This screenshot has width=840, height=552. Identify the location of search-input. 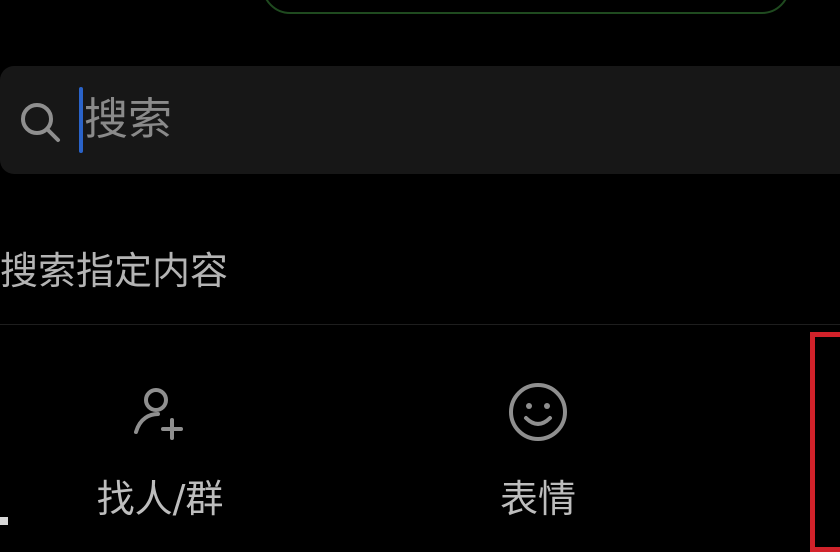
(434, 119).